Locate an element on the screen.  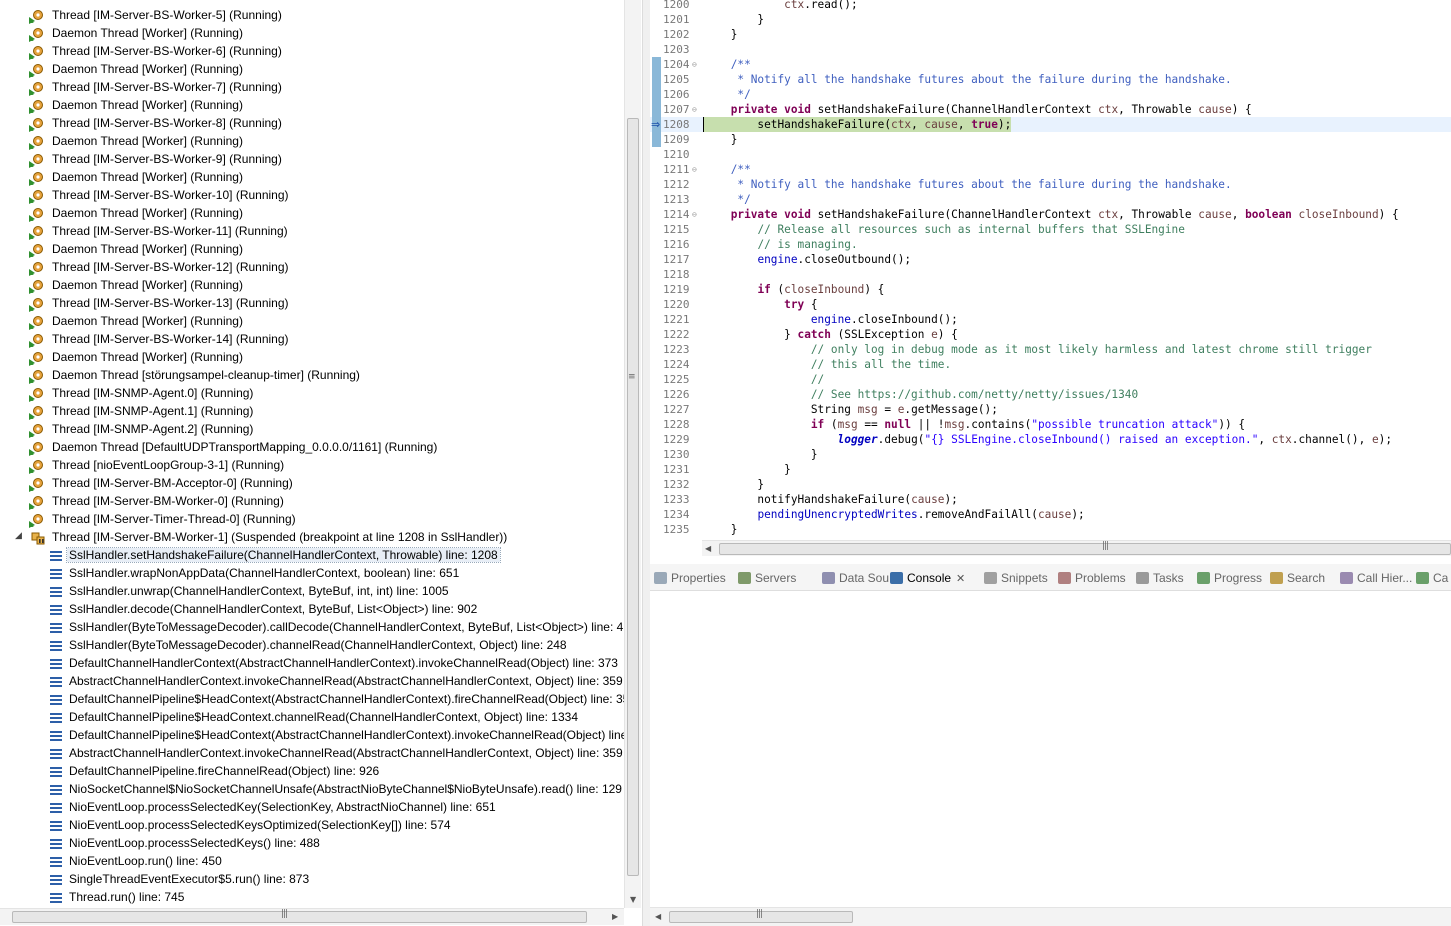
editor-horizontal-scrollbar: ◀ ||| is located at coordinates (1076, 548).